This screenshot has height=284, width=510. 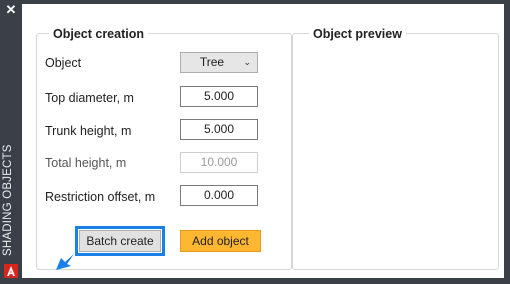 I want to click on restriction-offset-label: Restriction offset, m, so click(x=100, y=197).